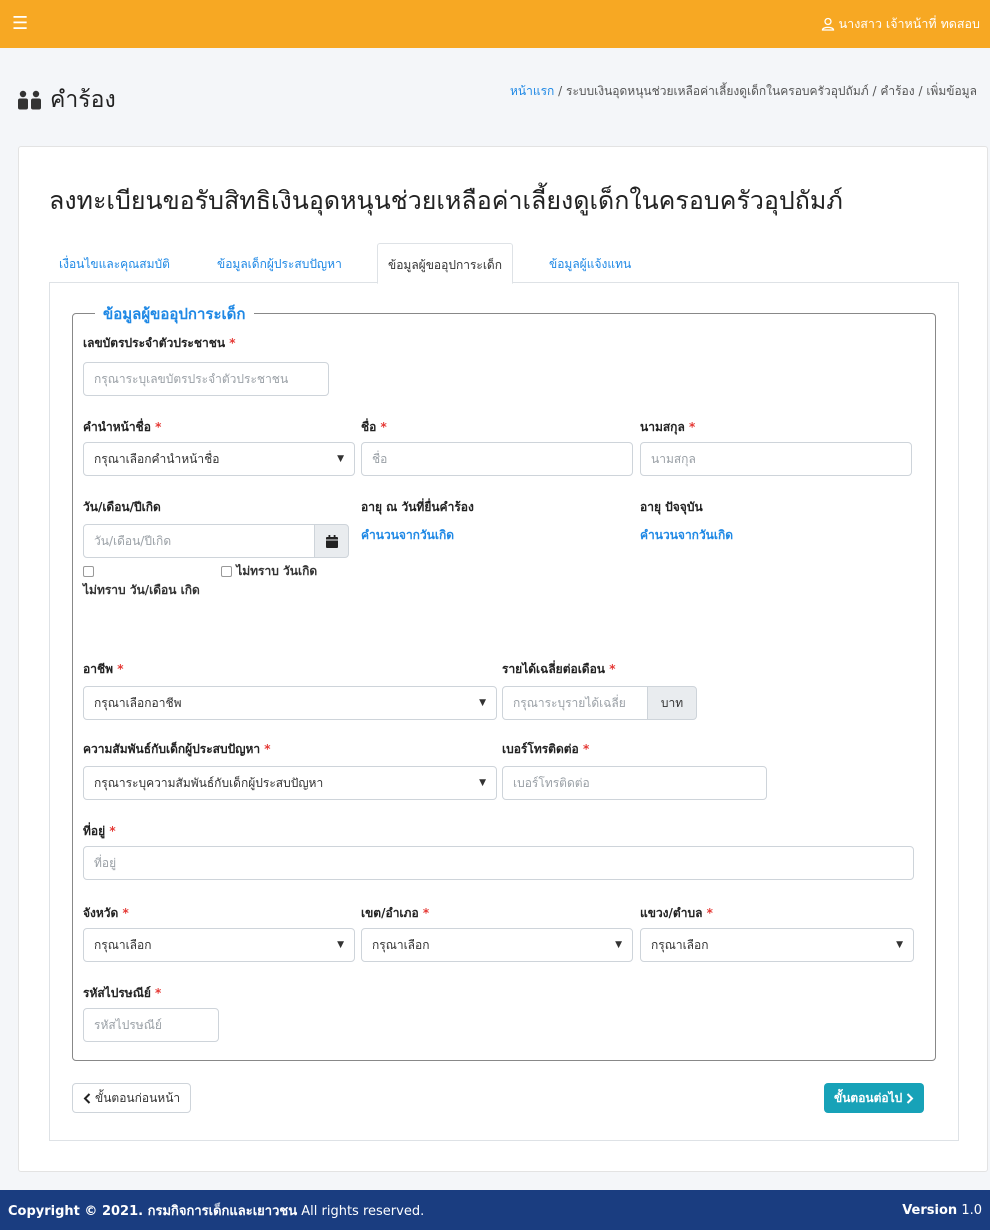 The height and width of the screenshot is (1230, 990). Describe the element at coordinates (122, 993) in the screenshot. I see `postal-code-label: รหัสไปรษณีย์ *` at that location.